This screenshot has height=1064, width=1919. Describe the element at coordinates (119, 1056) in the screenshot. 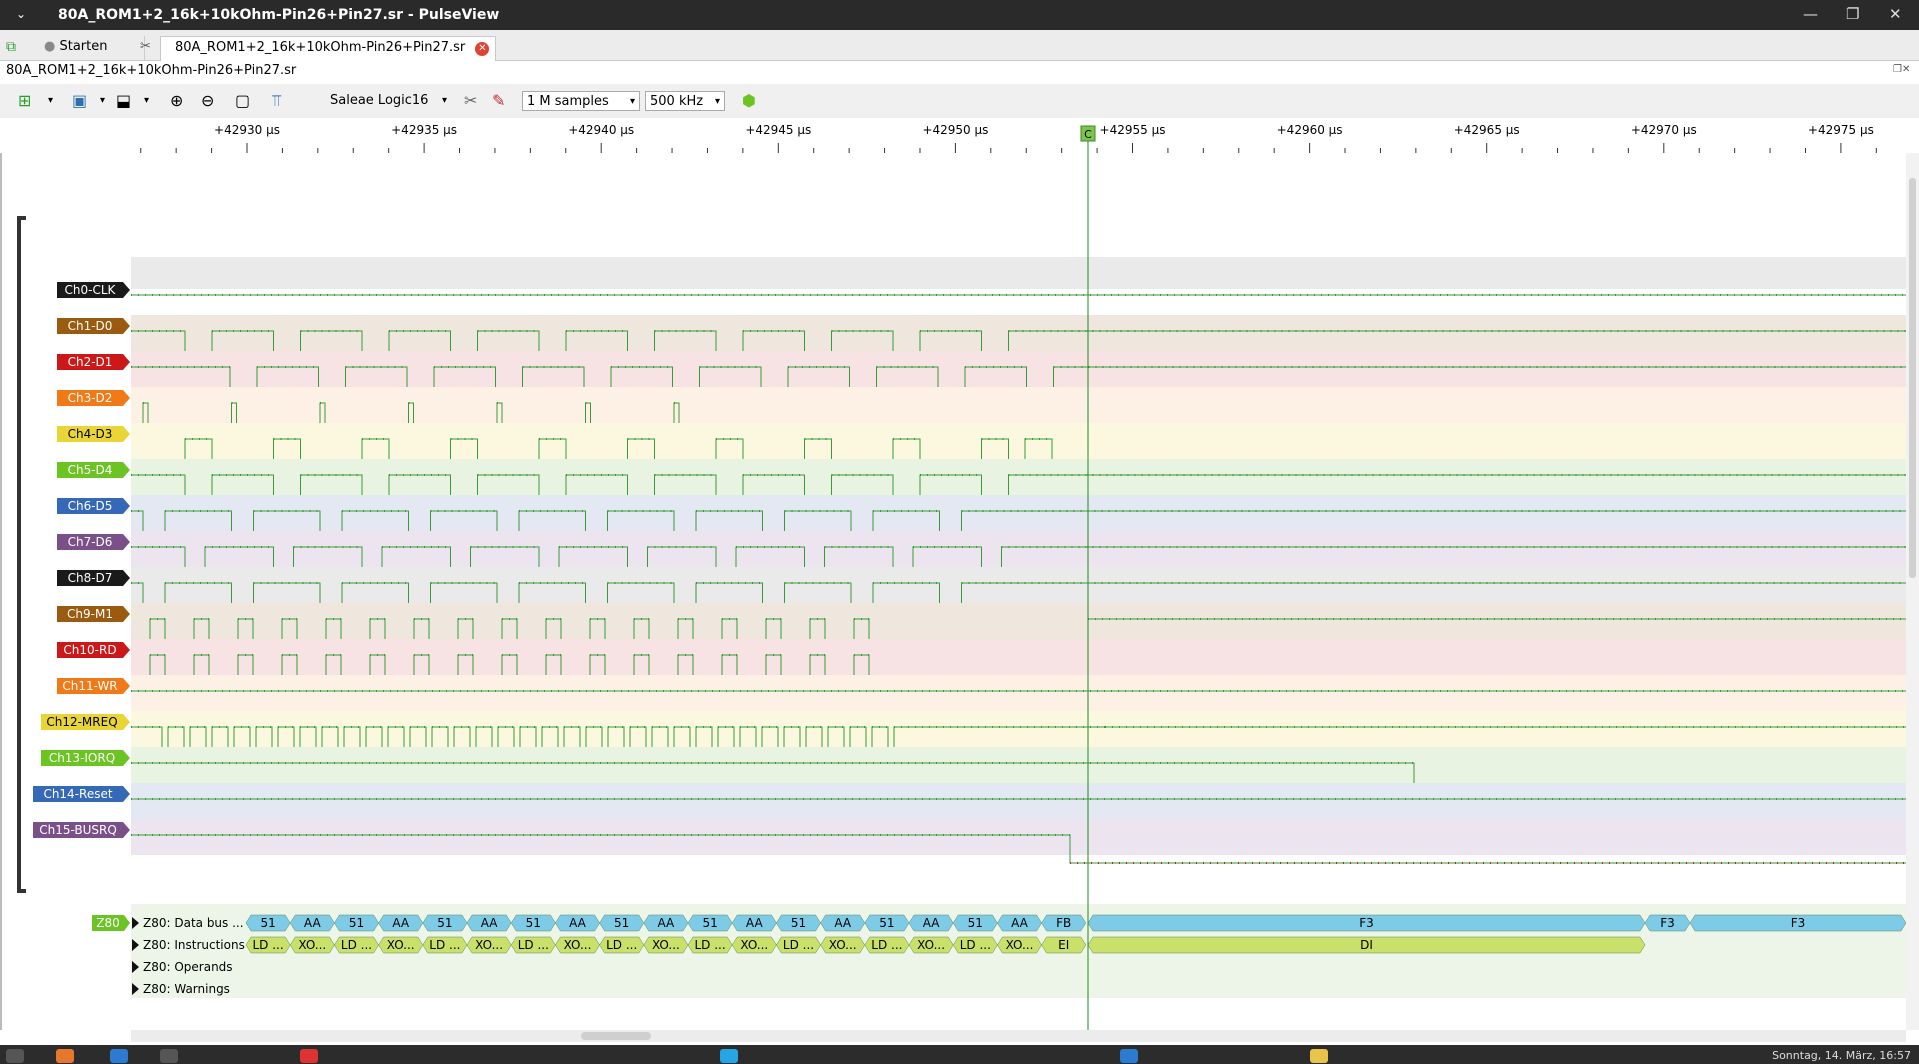

I see `mail-icon` at that location.